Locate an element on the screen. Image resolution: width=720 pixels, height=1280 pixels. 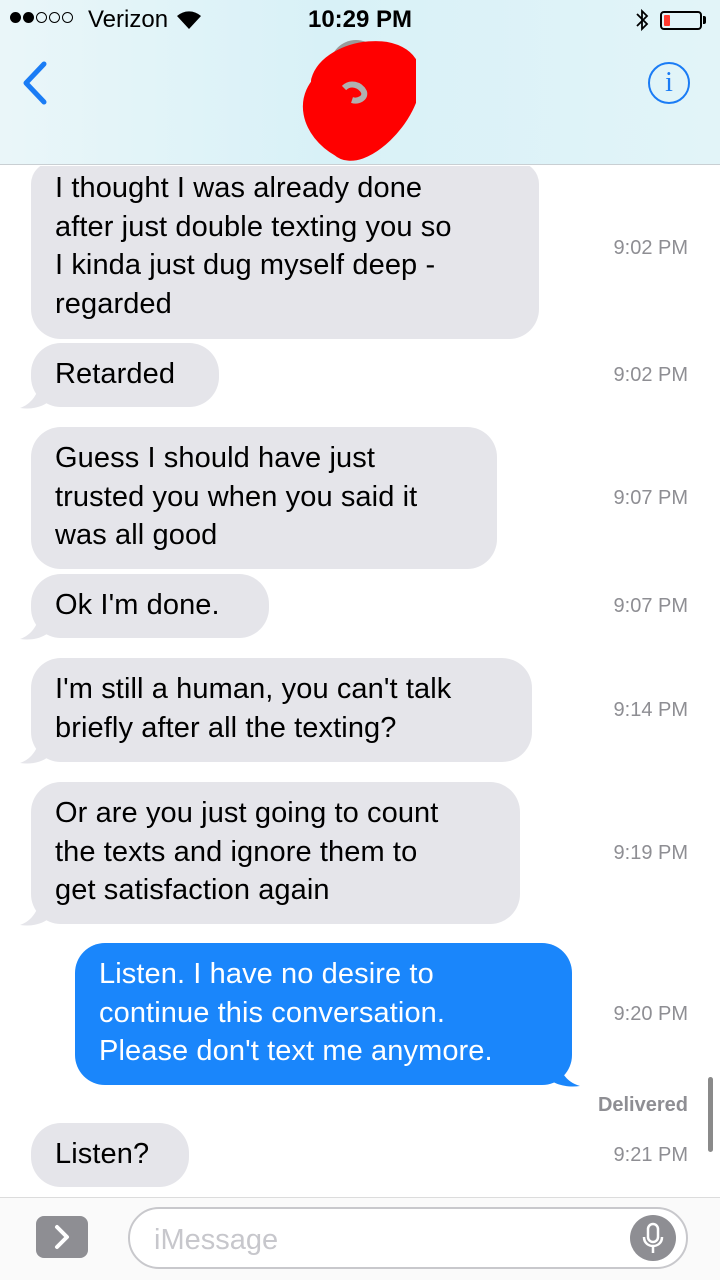
message-bubble-incoming: Listen? is located at coordinates (110, 1155).